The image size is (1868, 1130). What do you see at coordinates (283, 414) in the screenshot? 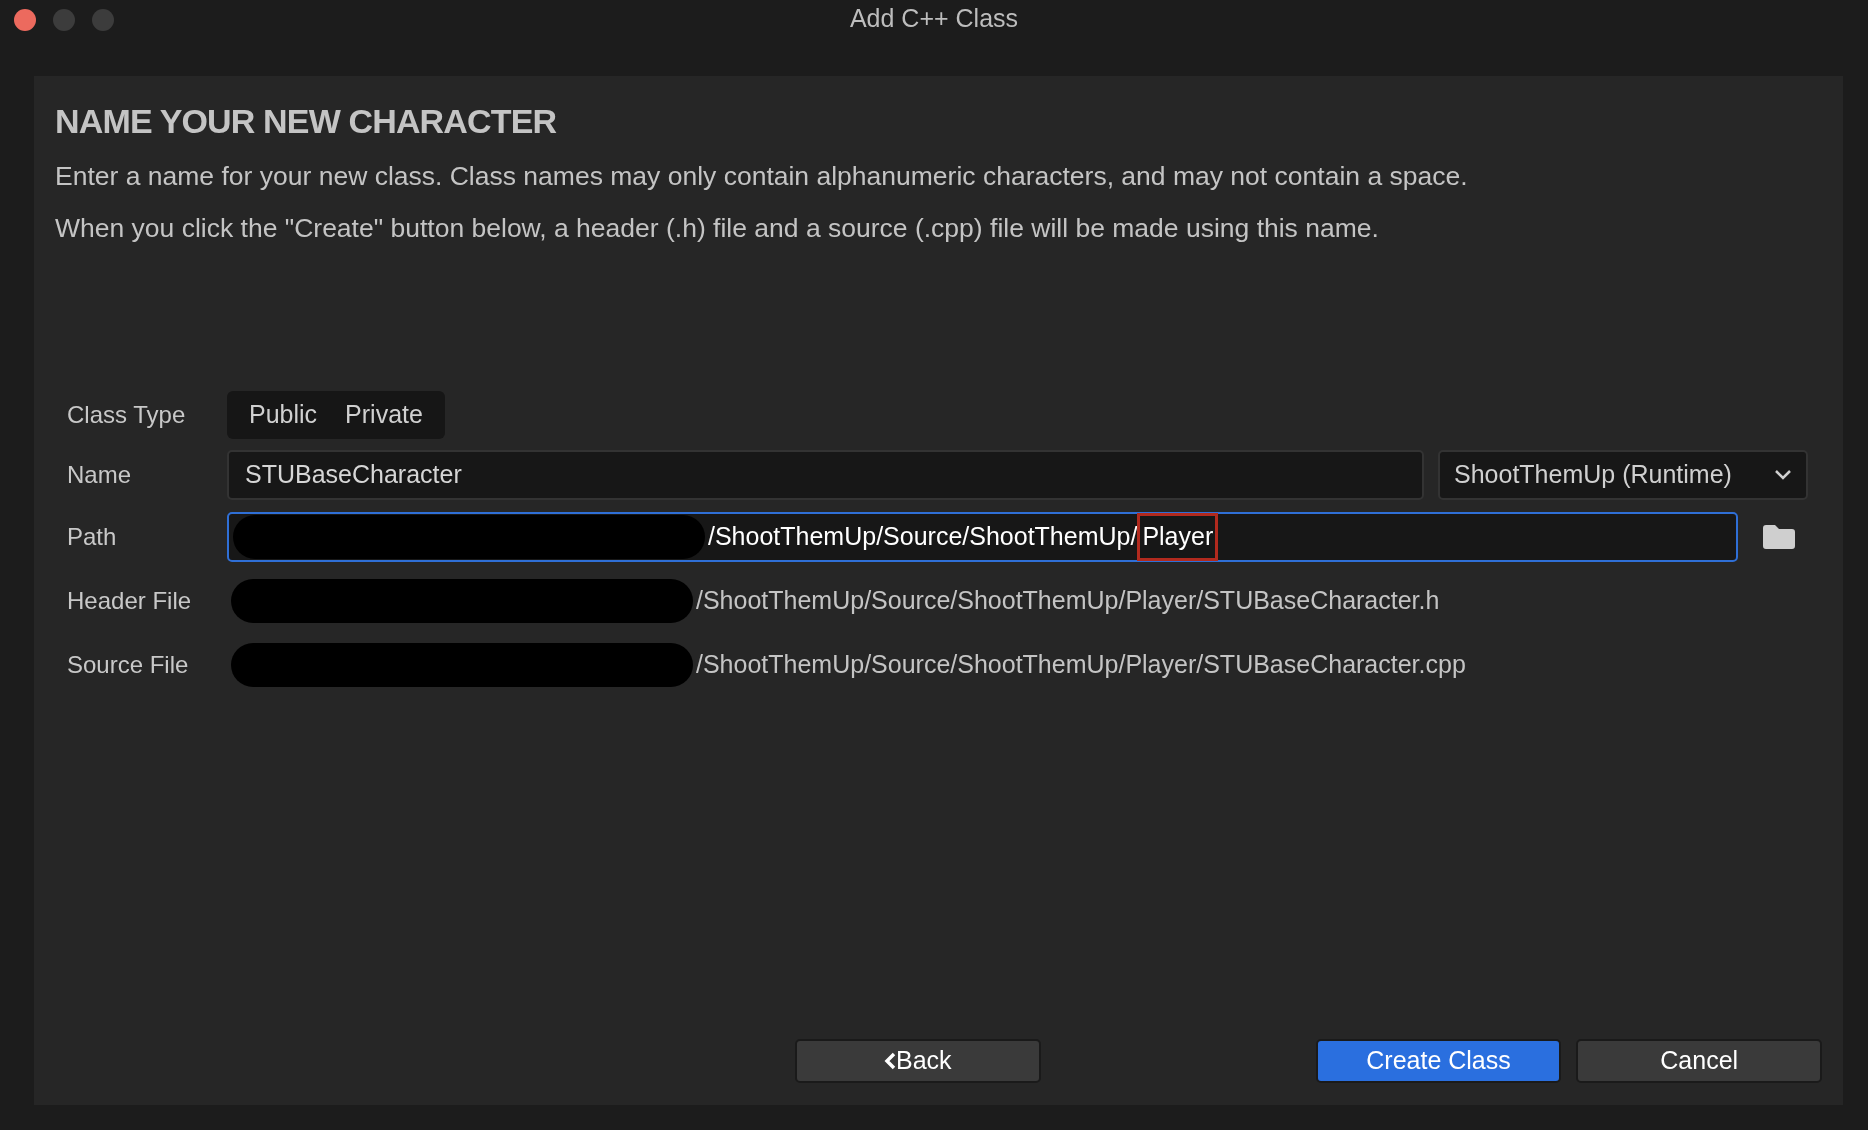
I see `class-type-option: Public` at bounding box center [283, 414].